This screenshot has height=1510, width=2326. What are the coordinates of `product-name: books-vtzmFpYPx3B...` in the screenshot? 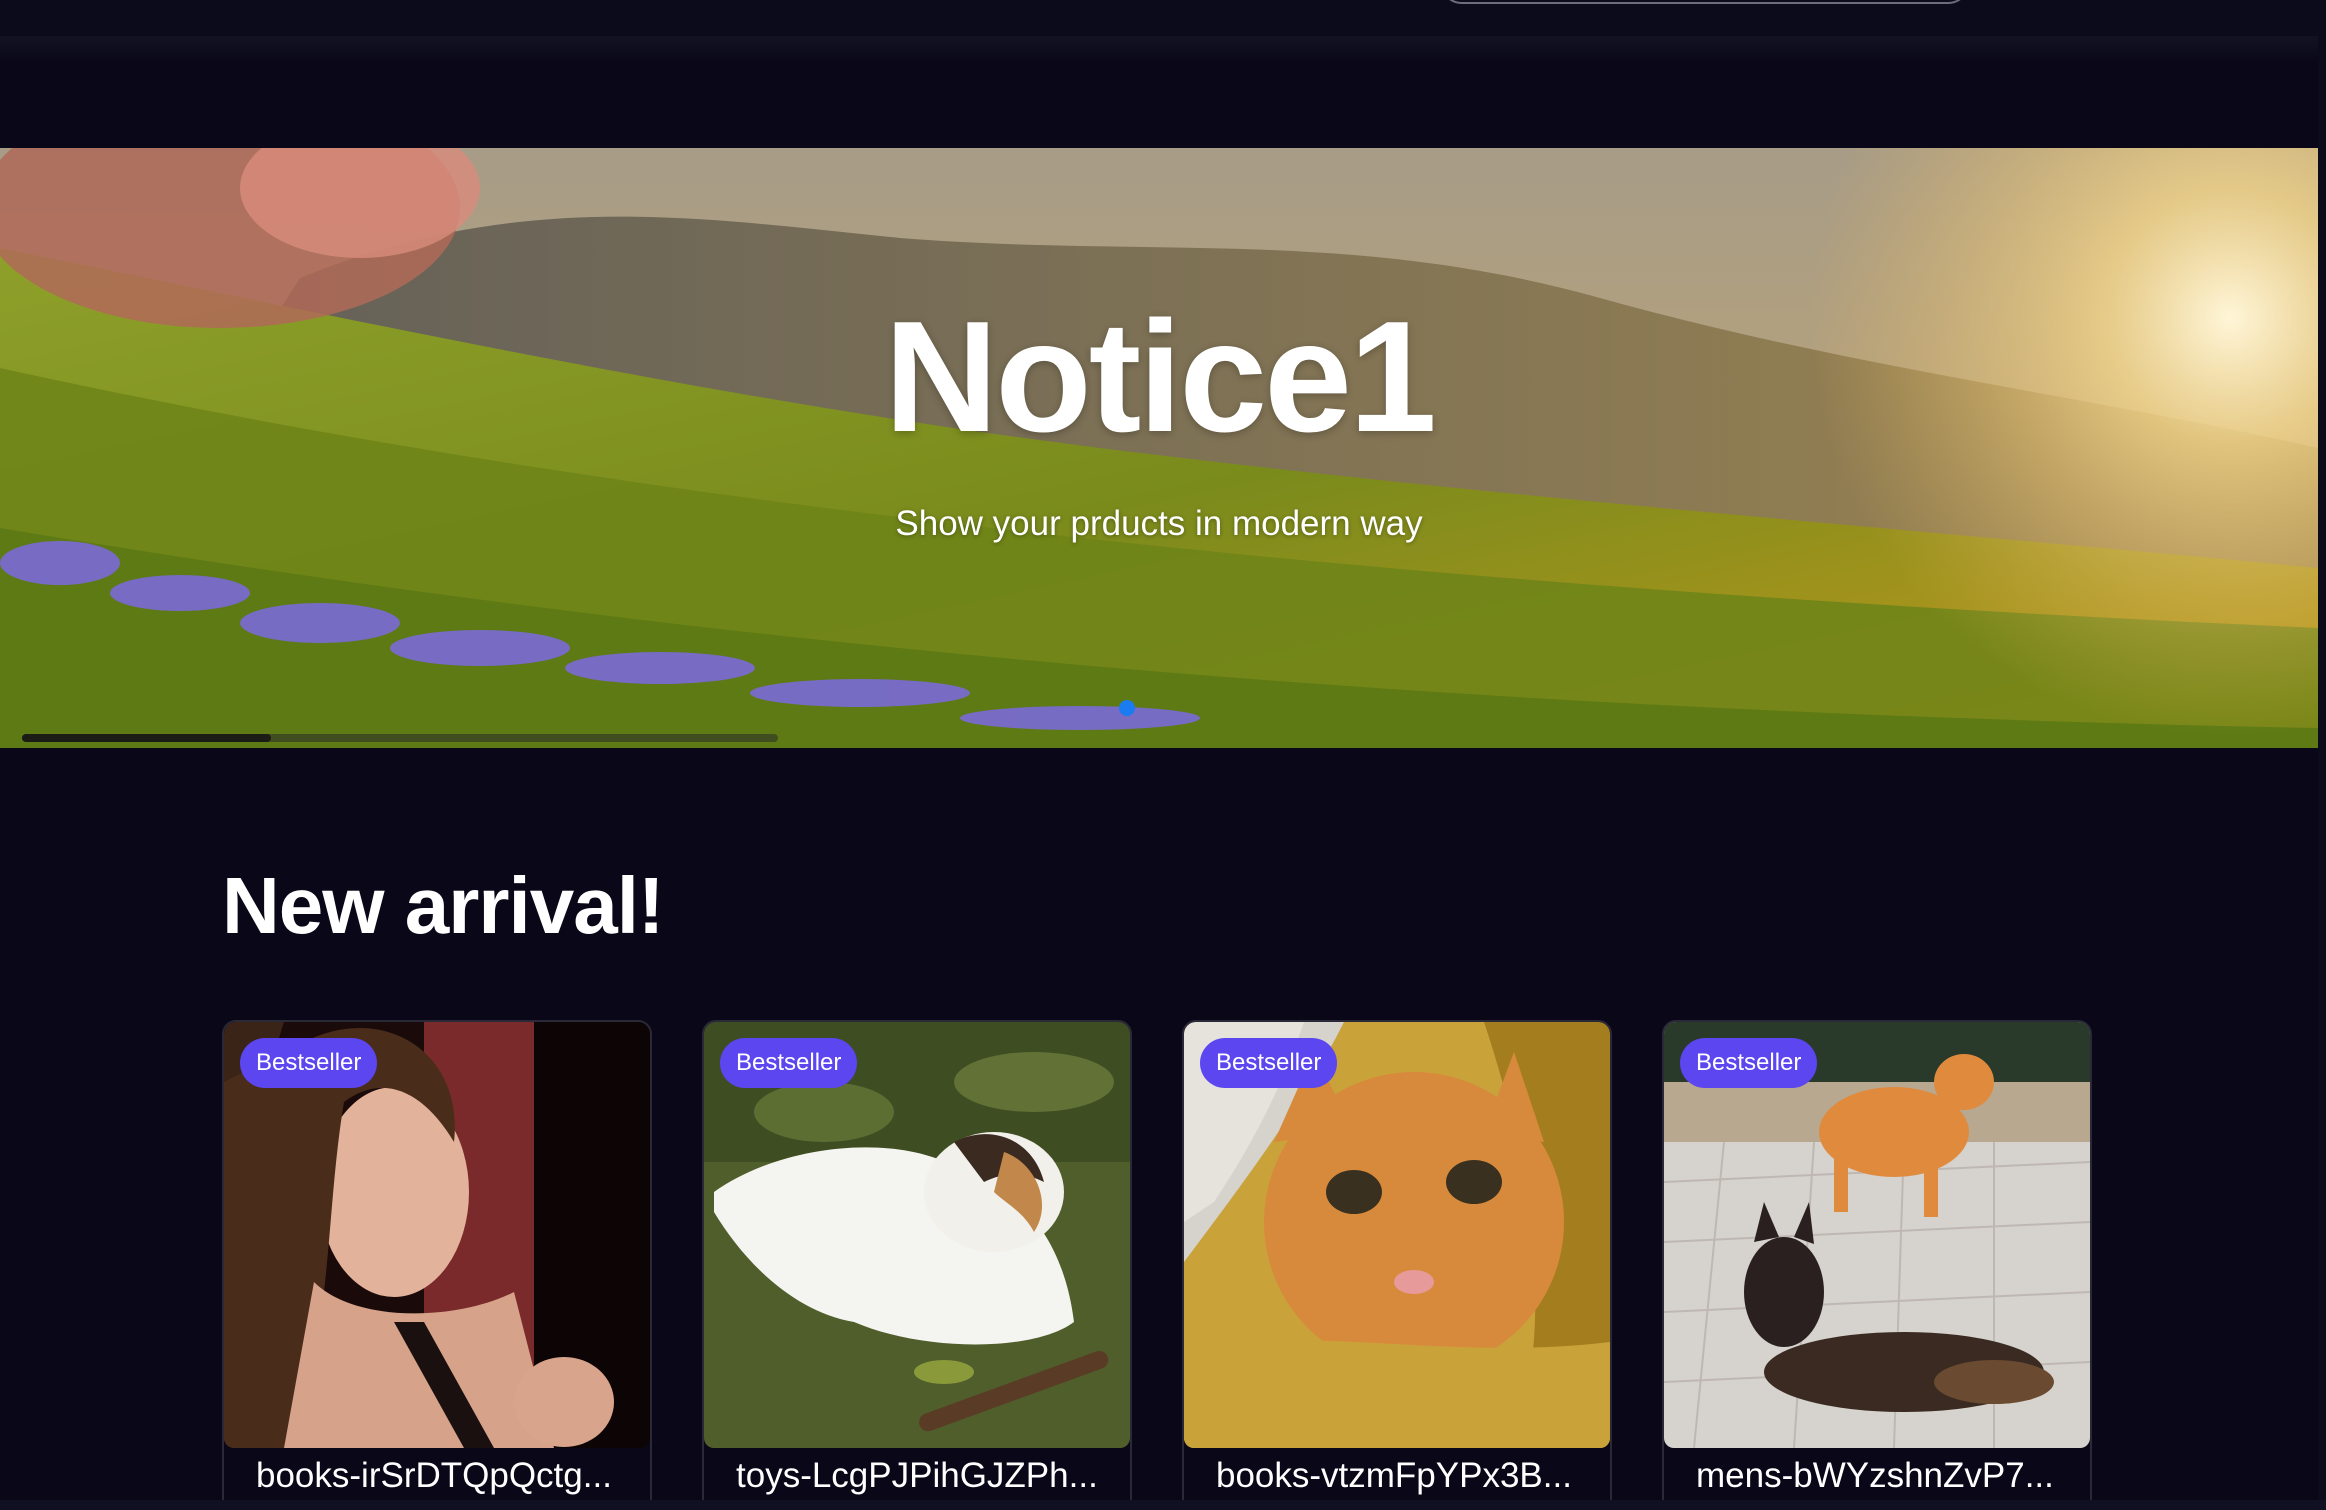 It's located at (1406, 1476).